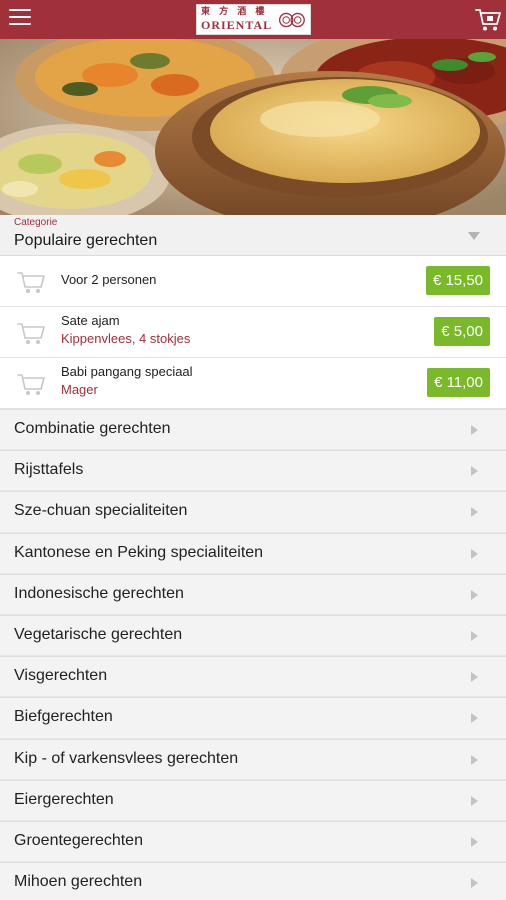 This screenshot has height=900, width=506. What do you see at coordinates (253, 841) in the screenshot?
I see `category-row: Groentegerechten` at bounding box center [253, 841].